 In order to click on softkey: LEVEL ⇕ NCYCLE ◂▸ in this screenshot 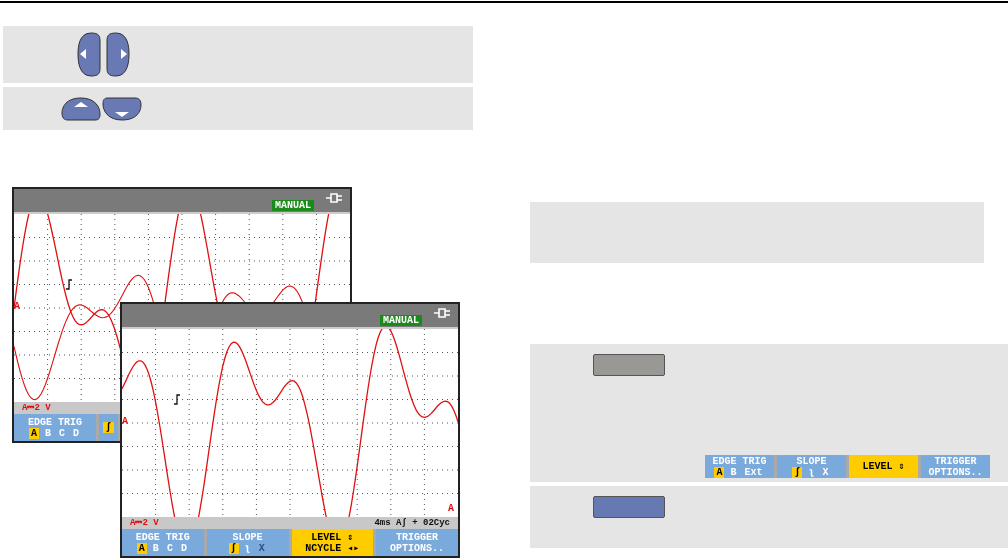, I will do `click(332, 542)`.